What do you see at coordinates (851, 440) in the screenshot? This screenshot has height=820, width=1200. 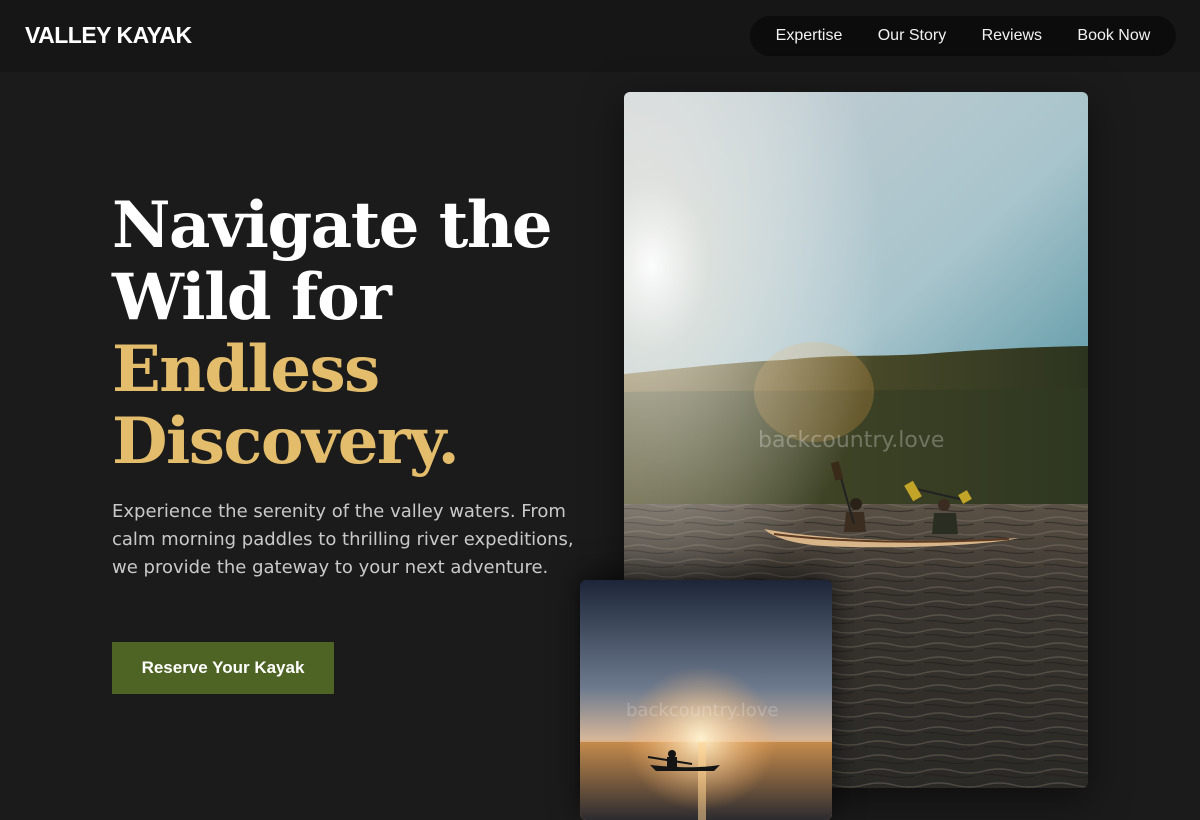 I see `main-photo-watermark: backcountry.love` at bounding box center [851, 440].